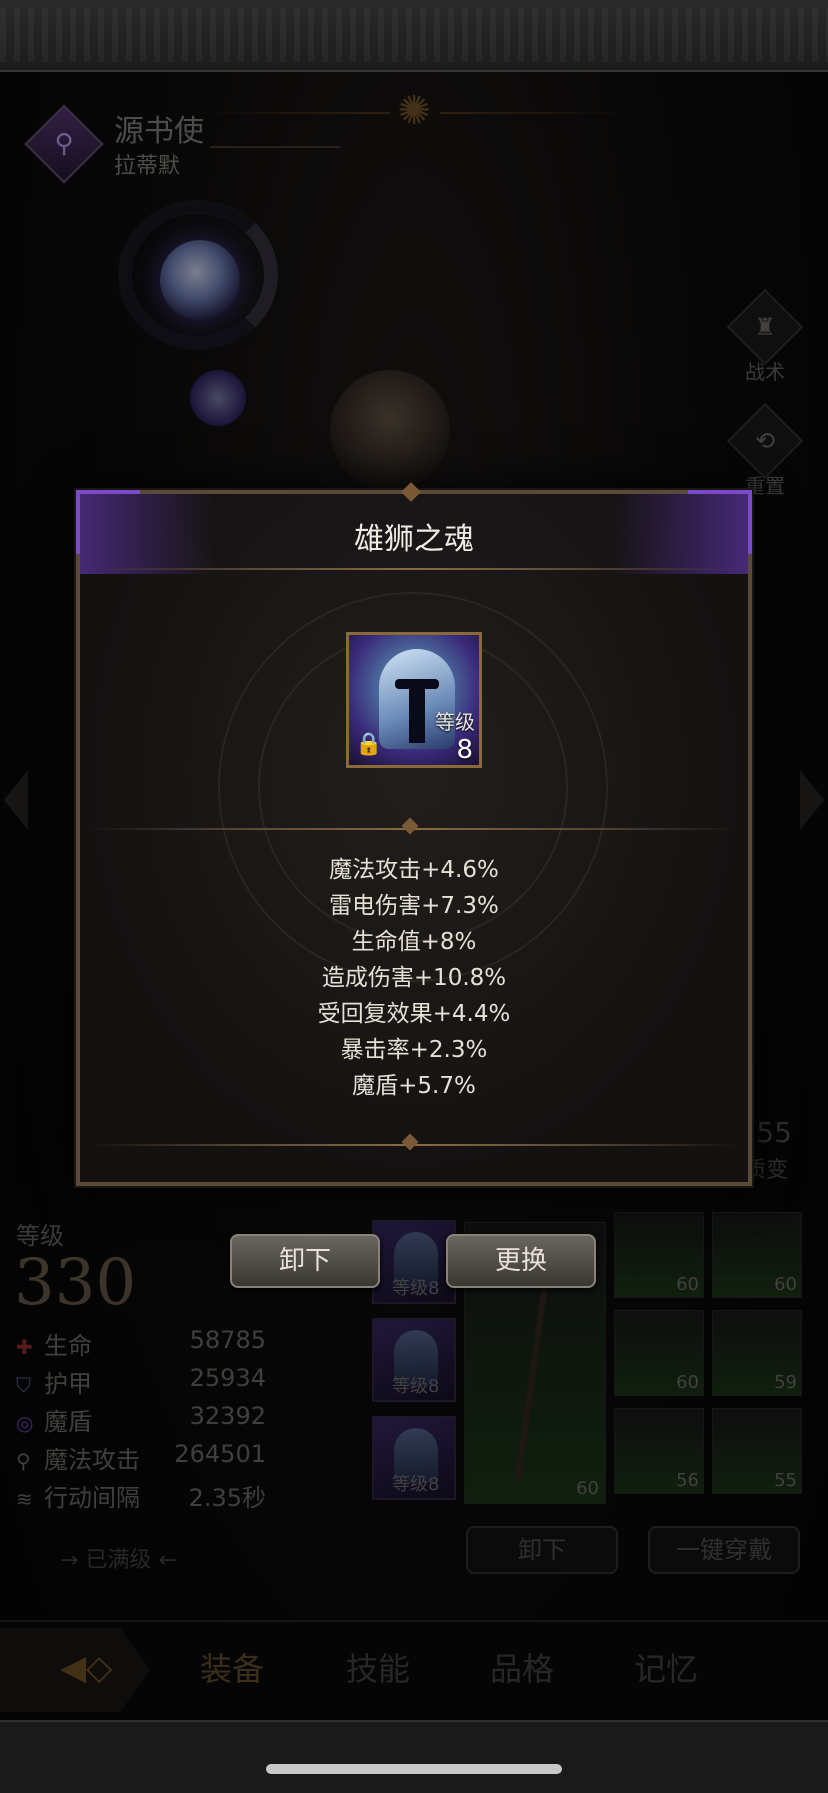 This screenshot has width=828, height=1793. I want to click on gear-level: 59, so click(785, 1382).